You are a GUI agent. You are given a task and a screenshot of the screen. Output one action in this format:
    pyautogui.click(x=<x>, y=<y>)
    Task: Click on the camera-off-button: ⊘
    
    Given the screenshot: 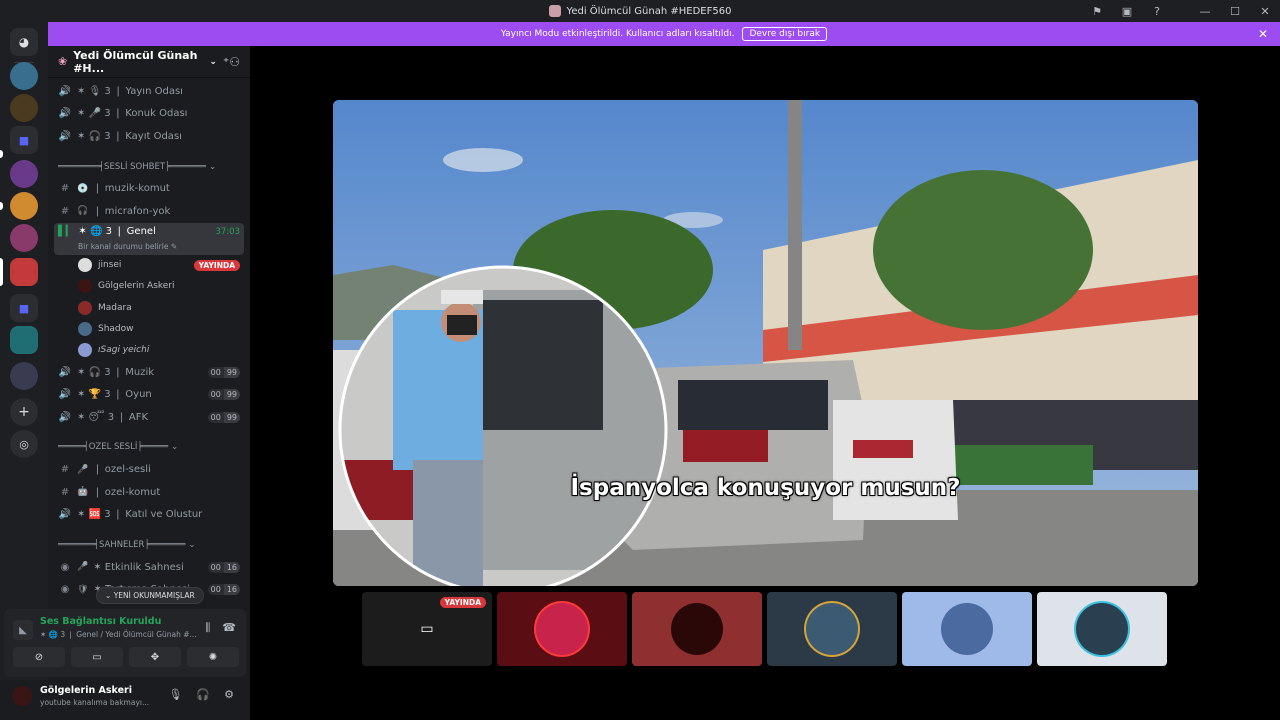 What is the action you would take?
    pyautogui.click(x=39, y=657)
    